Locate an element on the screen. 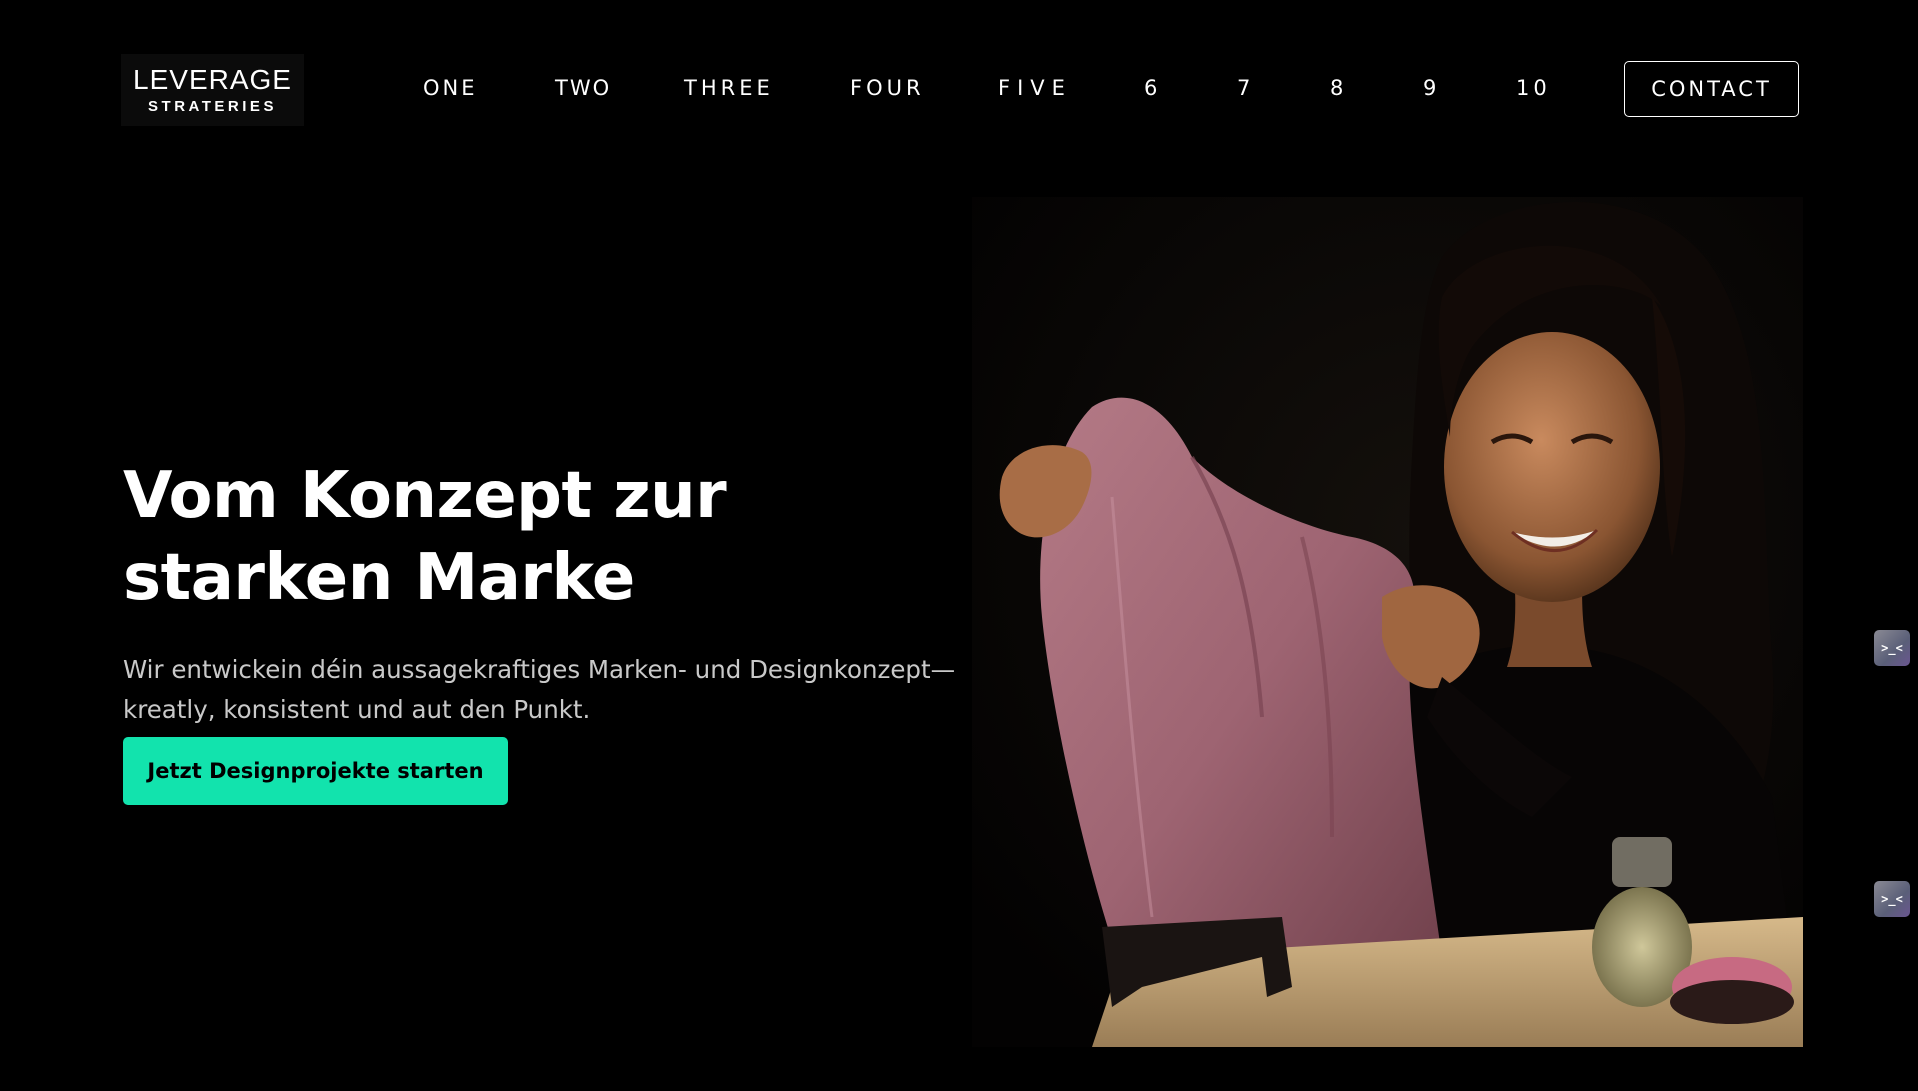 The height and width of the screenshot is (1091, 1918). nav-item-8: 8 is located at coordinates (1336, 88).